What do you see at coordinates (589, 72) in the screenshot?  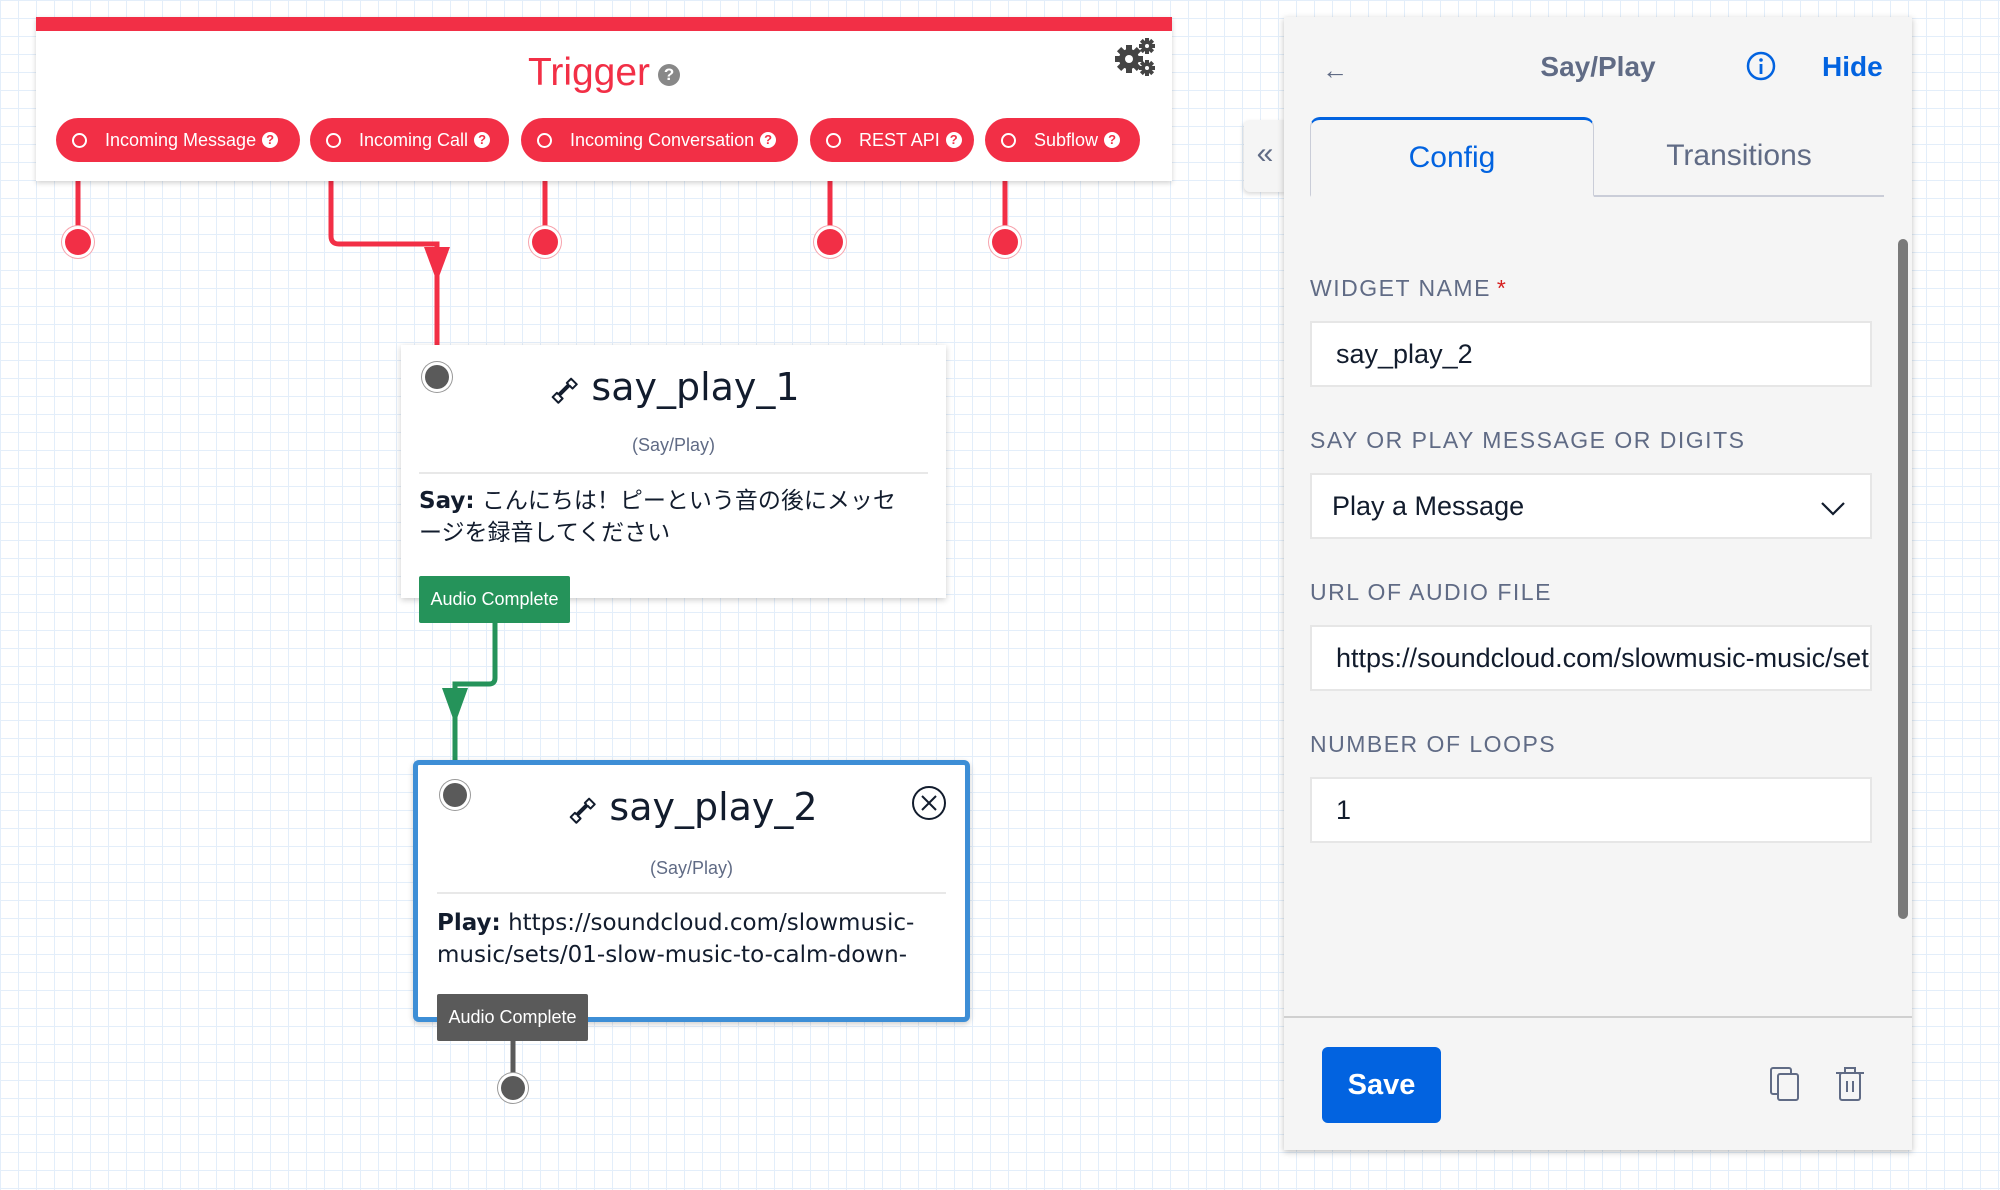 I see `trigger-title-text: Trigger` at bounding box center [589, 72].